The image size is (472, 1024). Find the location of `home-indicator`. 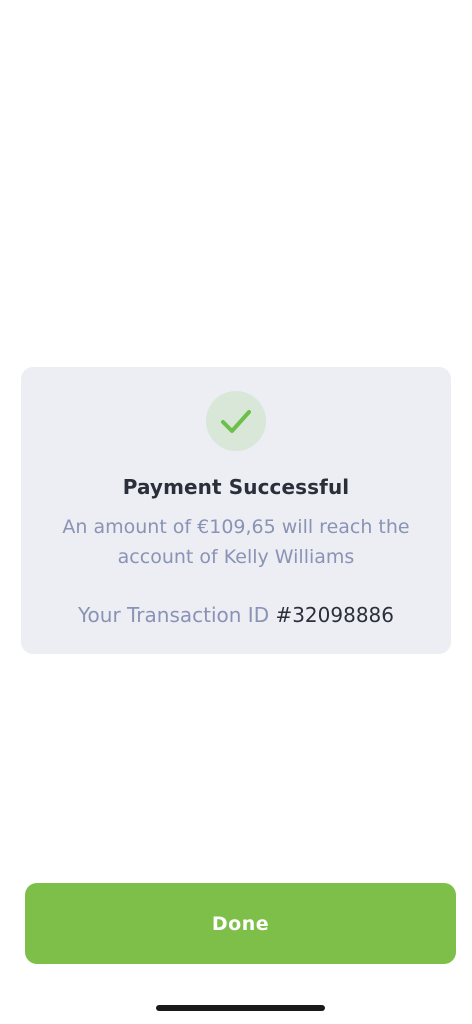

home-indicator is located at coordinates (240, 1008).